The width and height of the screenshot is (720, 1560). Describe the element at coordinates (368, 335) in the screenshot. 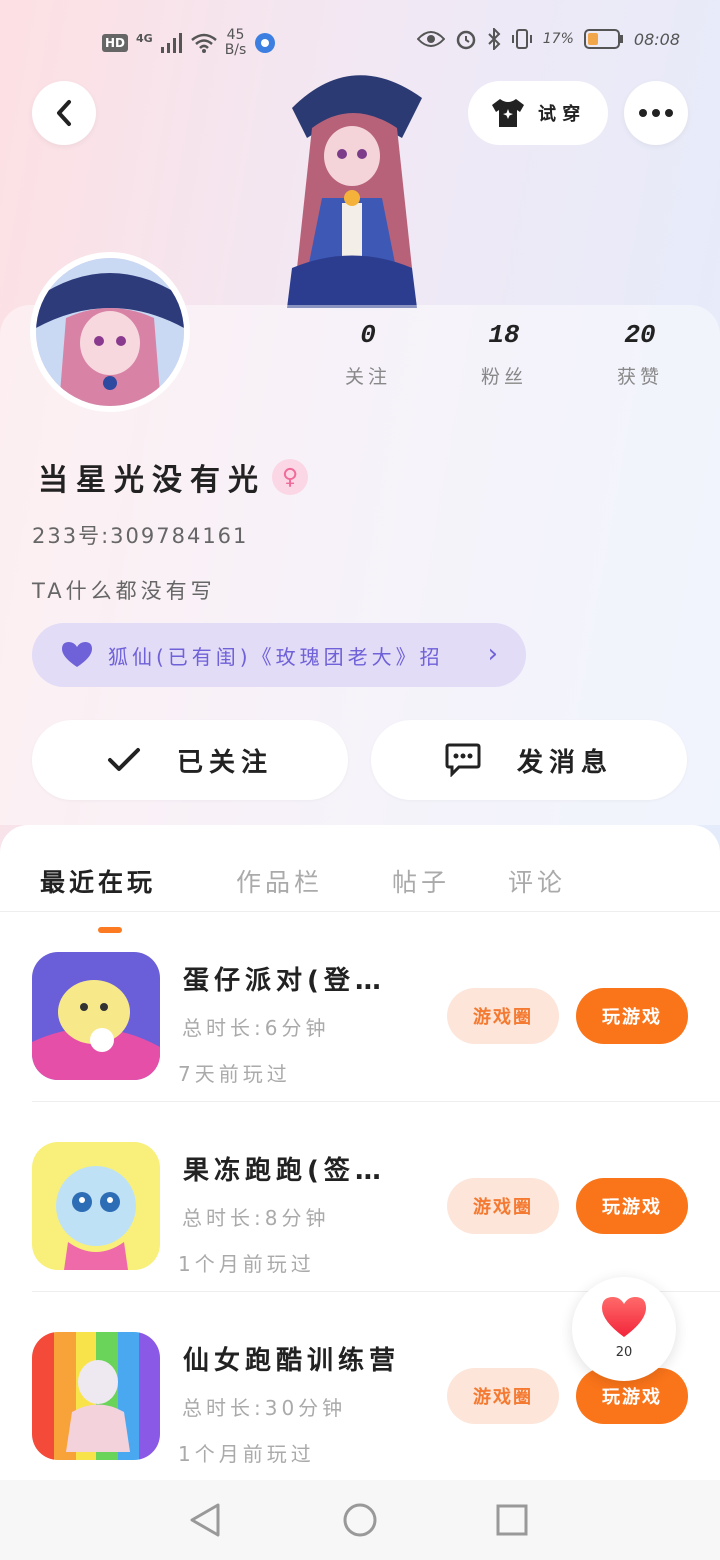

I see `following-count: 0` at that location.